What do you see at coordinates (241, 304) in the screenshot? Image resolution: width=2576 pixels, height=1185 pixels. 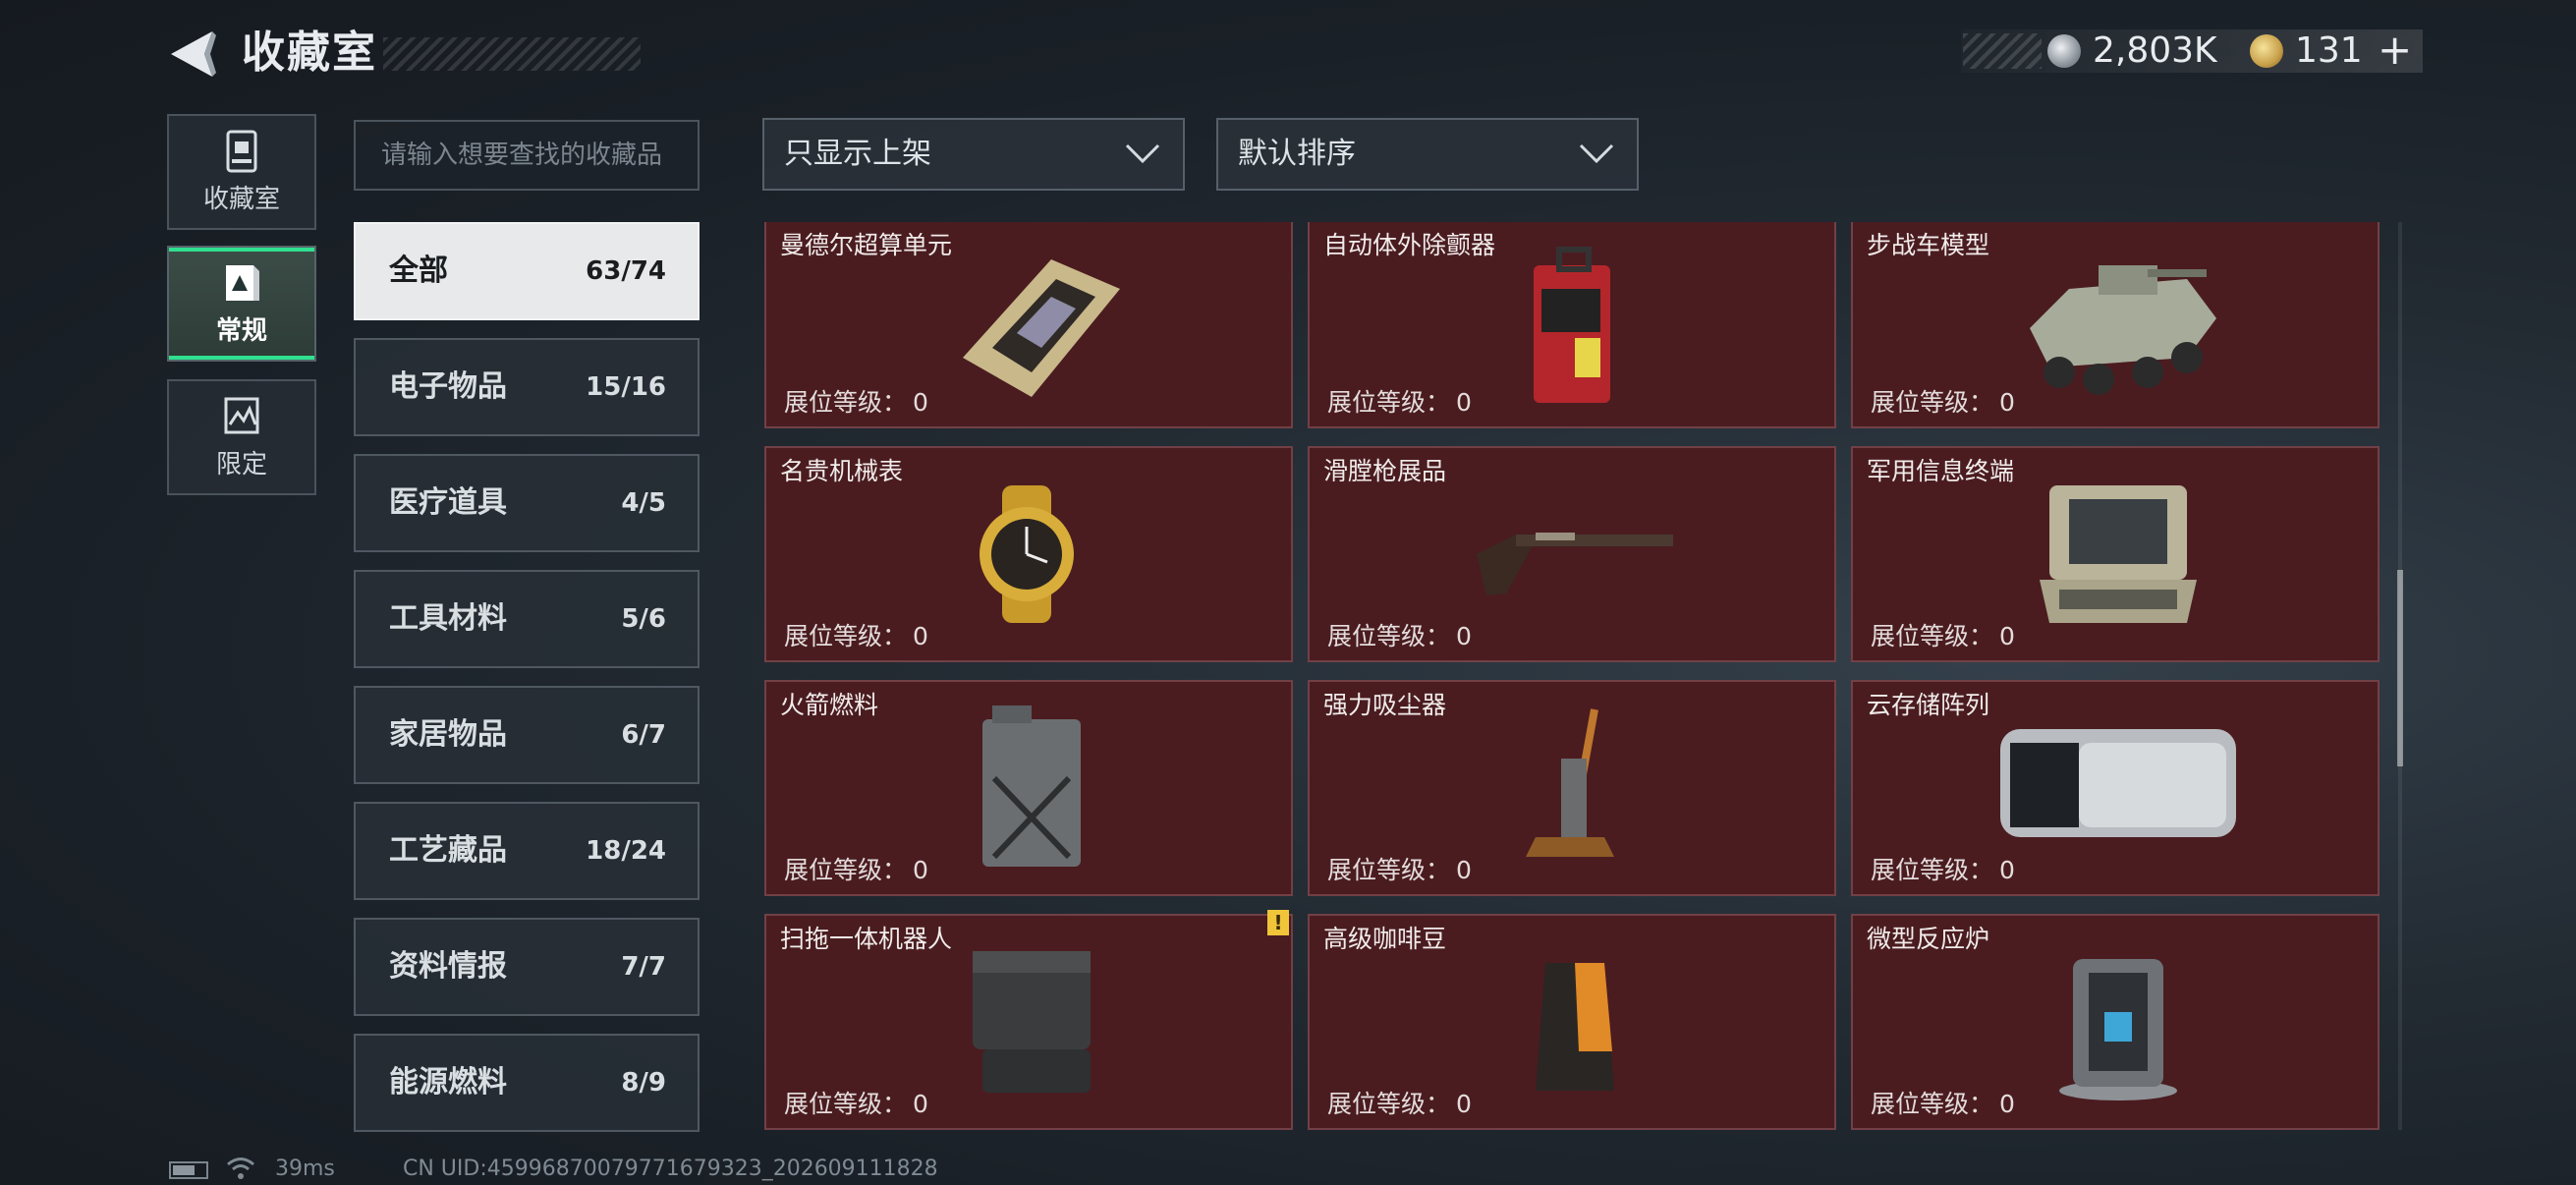 I see `nav-item-regular: 常规` at bounding box center [241, 304].